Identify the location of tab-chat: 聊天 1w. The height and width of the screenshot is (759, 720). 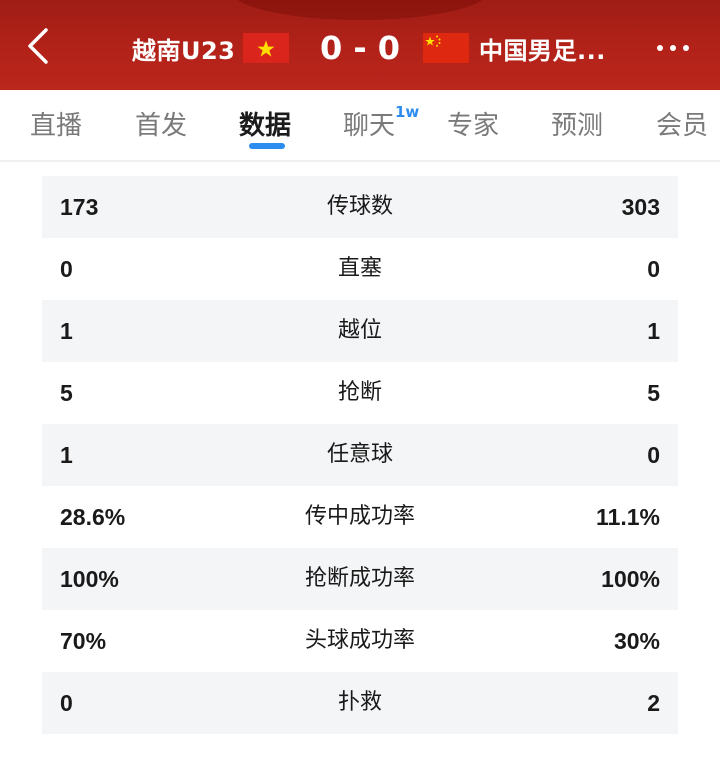
(381, 126).